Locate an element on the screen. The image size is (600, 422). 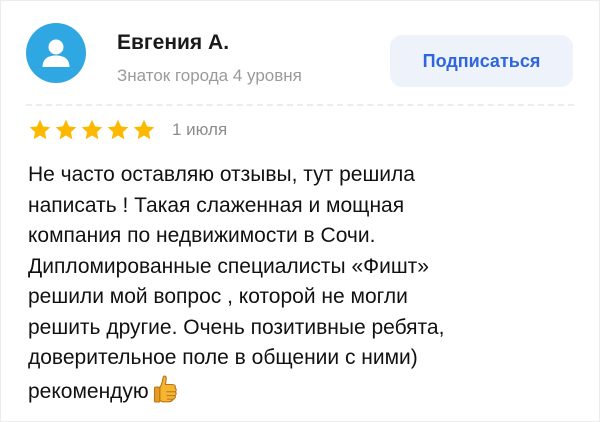
rating-stars is located at coordinates (92, 130).